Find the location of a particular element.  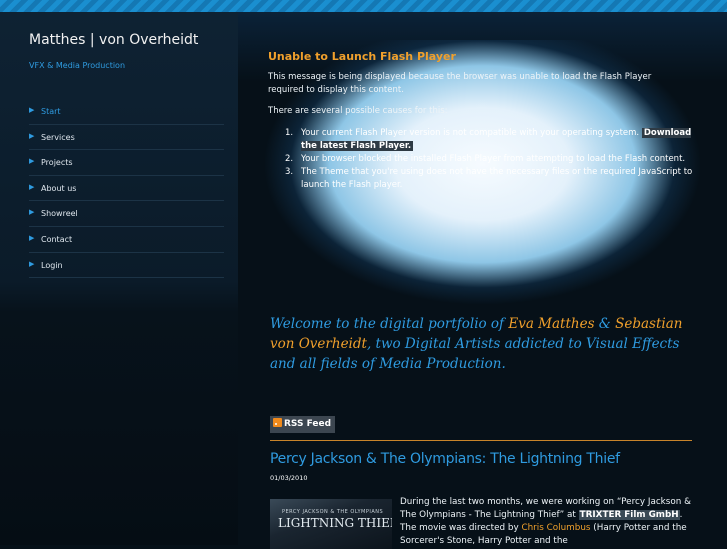

thumb-caption: PERCY JACKSON & THE OLYMPIANS is located at coordinates (333, 512).